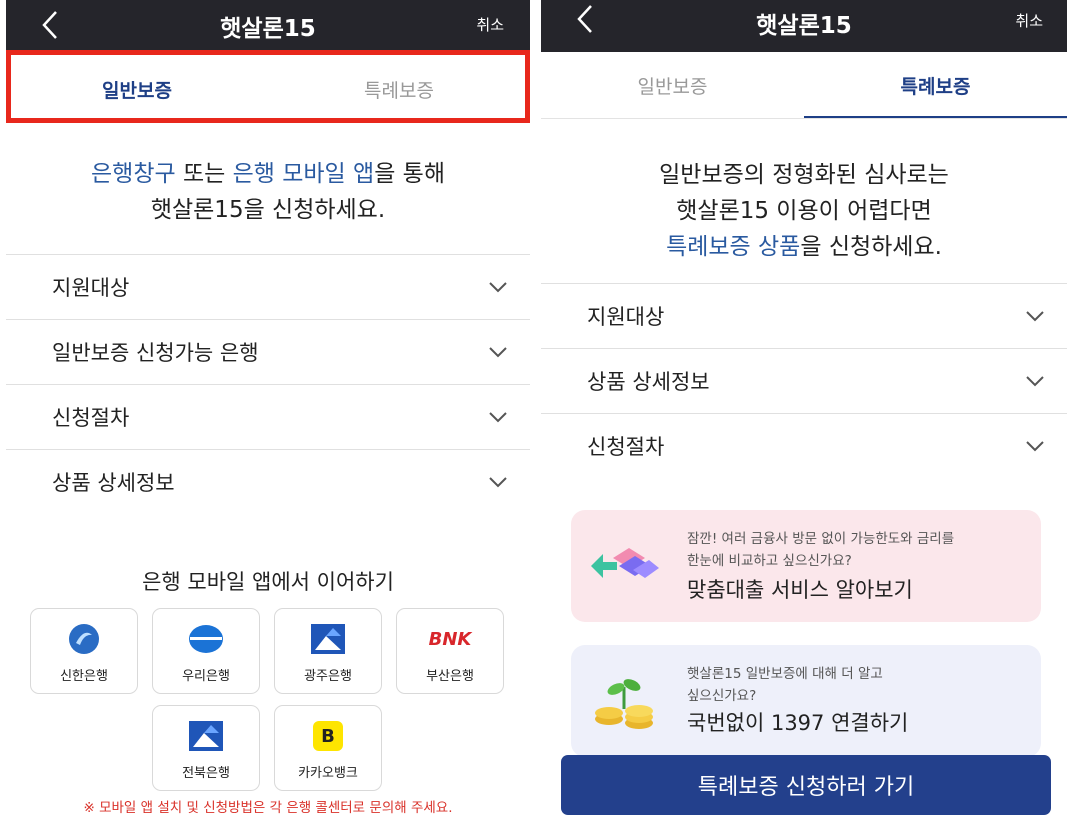 The height and width of the screenshot is (822, 1067). What do you see at coordinates (328, 676) in the screenshot?
I see `bank-name: 광주은행` at bounding box center [328, 676].